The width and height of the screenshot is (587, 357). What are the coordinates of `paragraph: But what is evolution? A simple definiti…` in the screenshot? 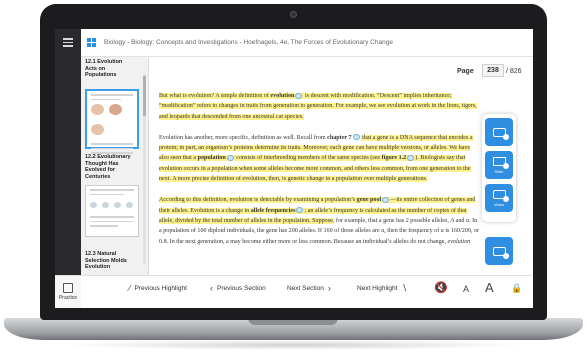 It's located at (318, 106).